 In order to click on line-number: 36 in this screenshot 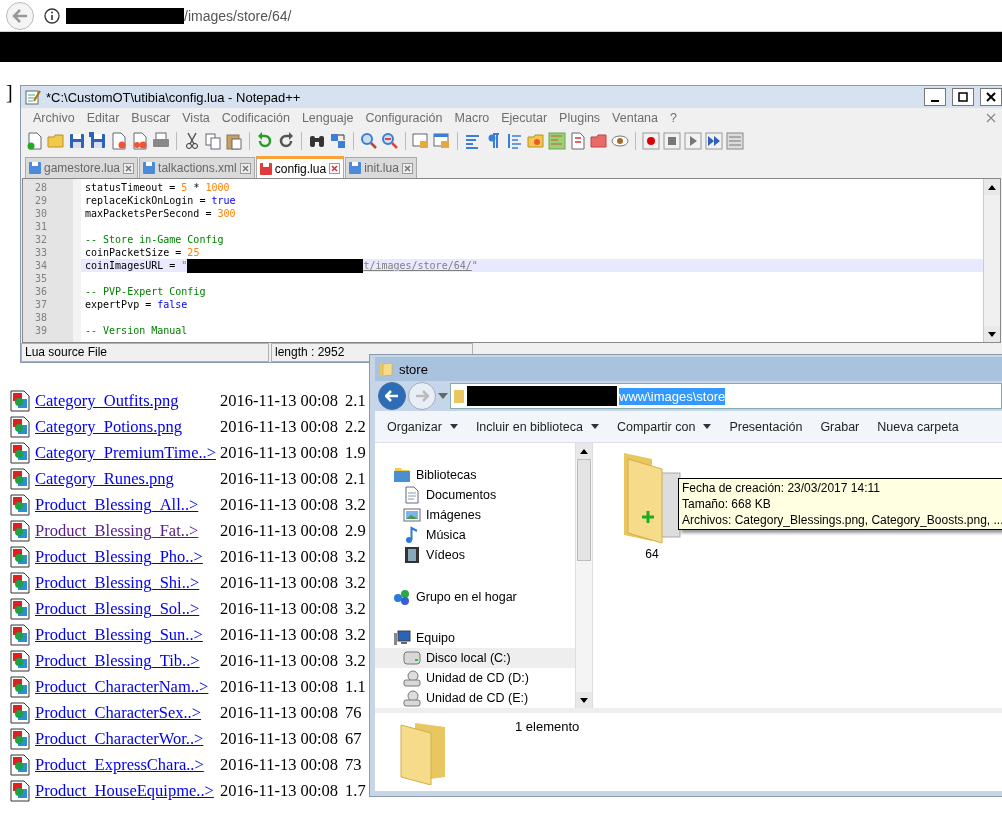, I will do `click(40, 291)`.